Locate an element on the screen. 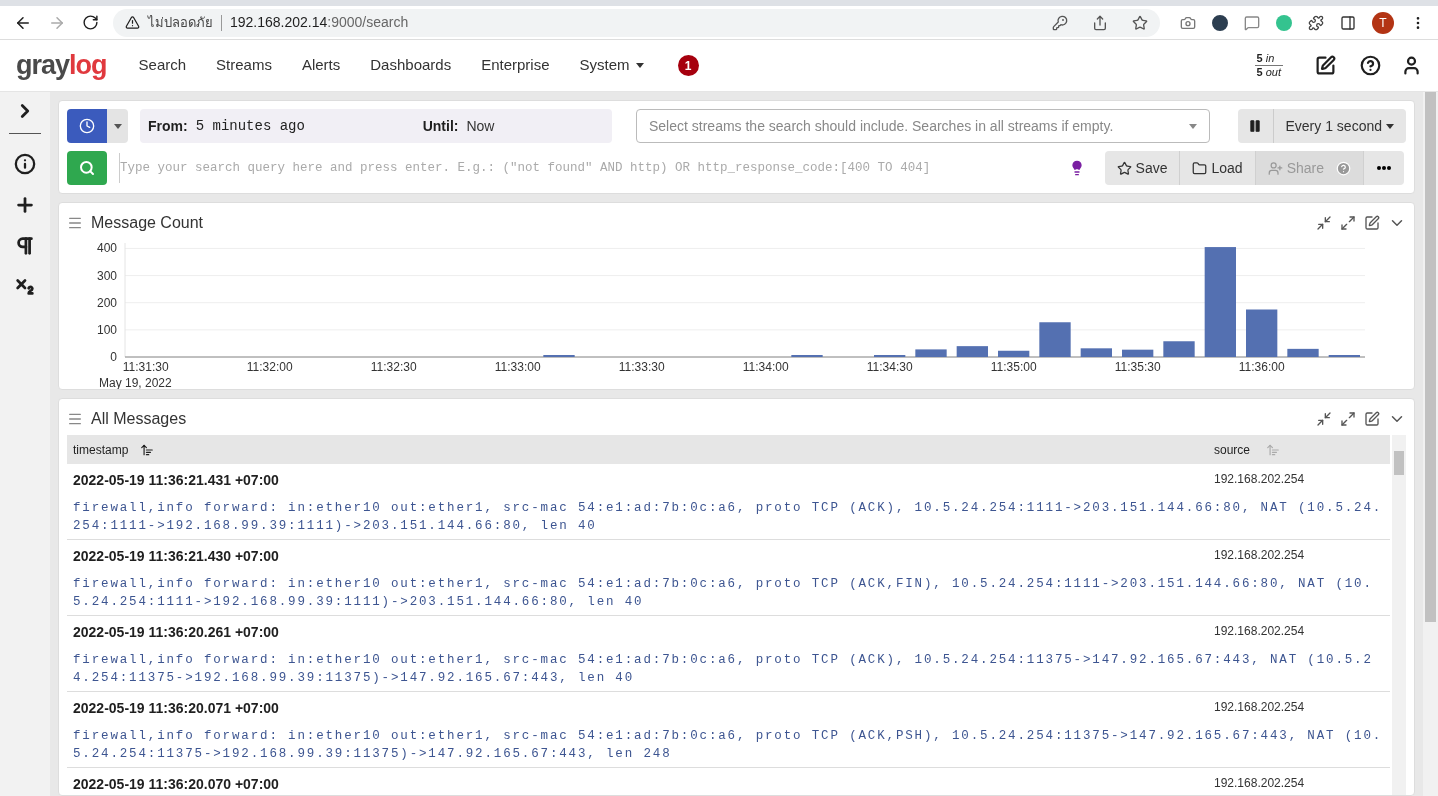 The height and width of the screenshot is (796, 1438). y-tick-label: 200 is located at coordinates (106, 302).